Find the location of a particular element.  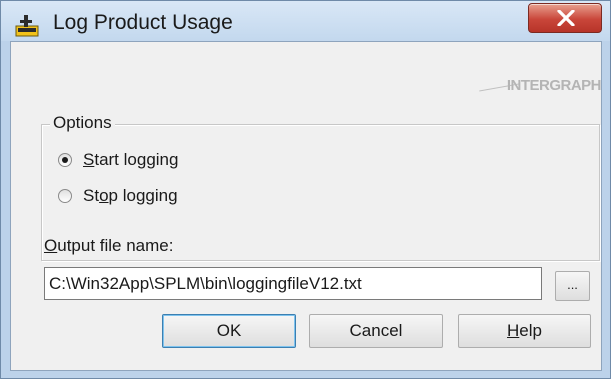

app-icon is located at coordinates (27, 25).